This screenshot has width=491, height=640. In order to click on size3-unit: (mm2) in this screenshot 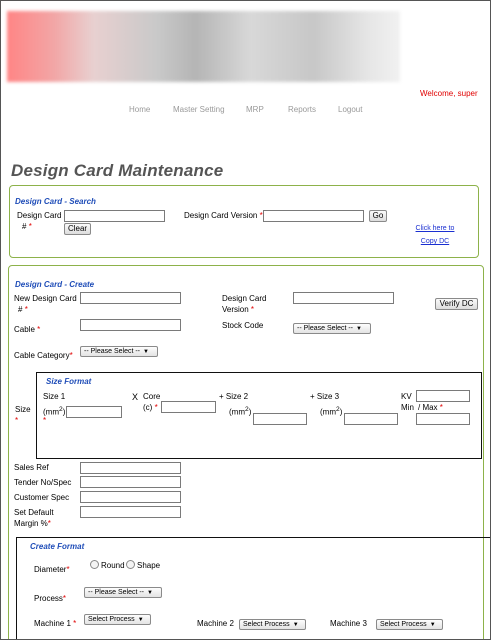, I will do `click(331, 411)`.